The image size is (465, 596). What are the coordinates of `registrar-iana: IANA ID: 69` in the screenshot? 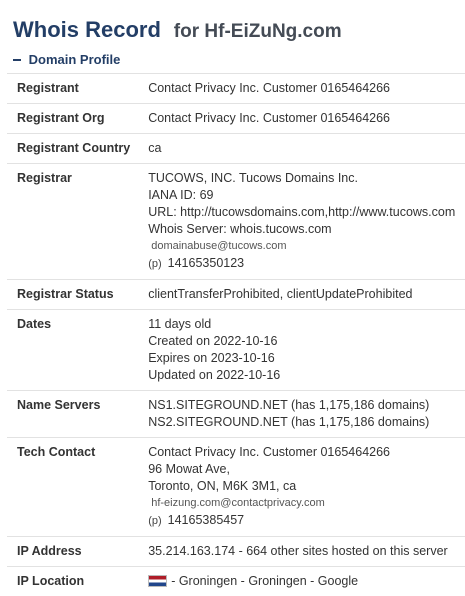 It's located at (302, 195).